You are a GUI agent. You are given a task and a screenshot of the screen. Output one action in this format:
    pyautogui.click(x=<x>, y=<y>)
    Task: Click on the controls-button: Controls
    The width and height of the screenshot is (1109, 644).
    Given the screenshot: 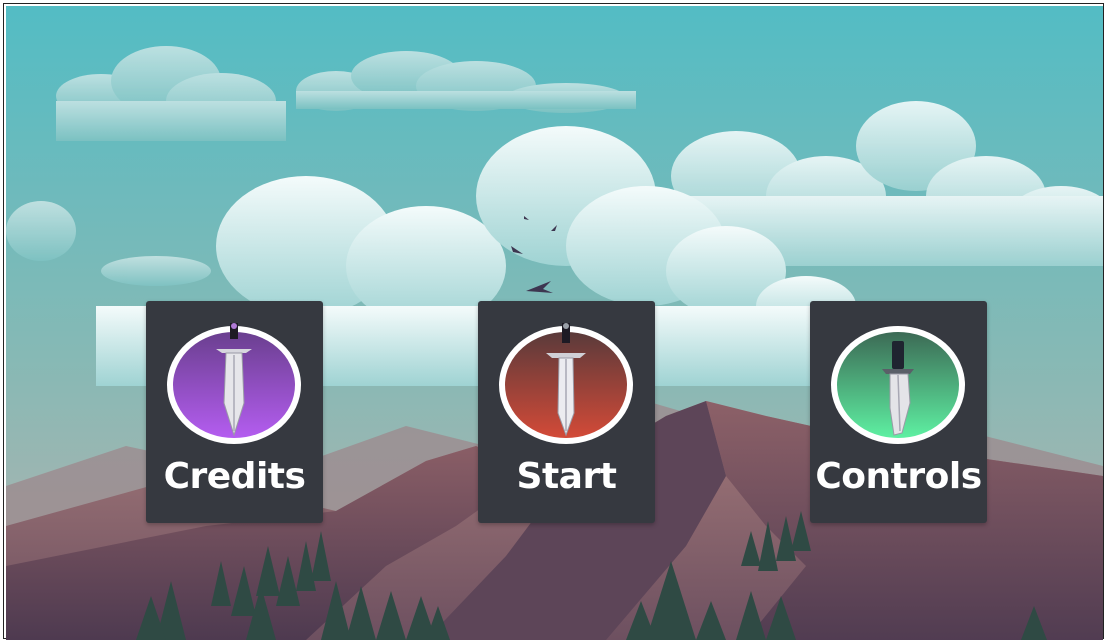 What is the action you would take?
    pyautogui.click(x=898, y=412)
    